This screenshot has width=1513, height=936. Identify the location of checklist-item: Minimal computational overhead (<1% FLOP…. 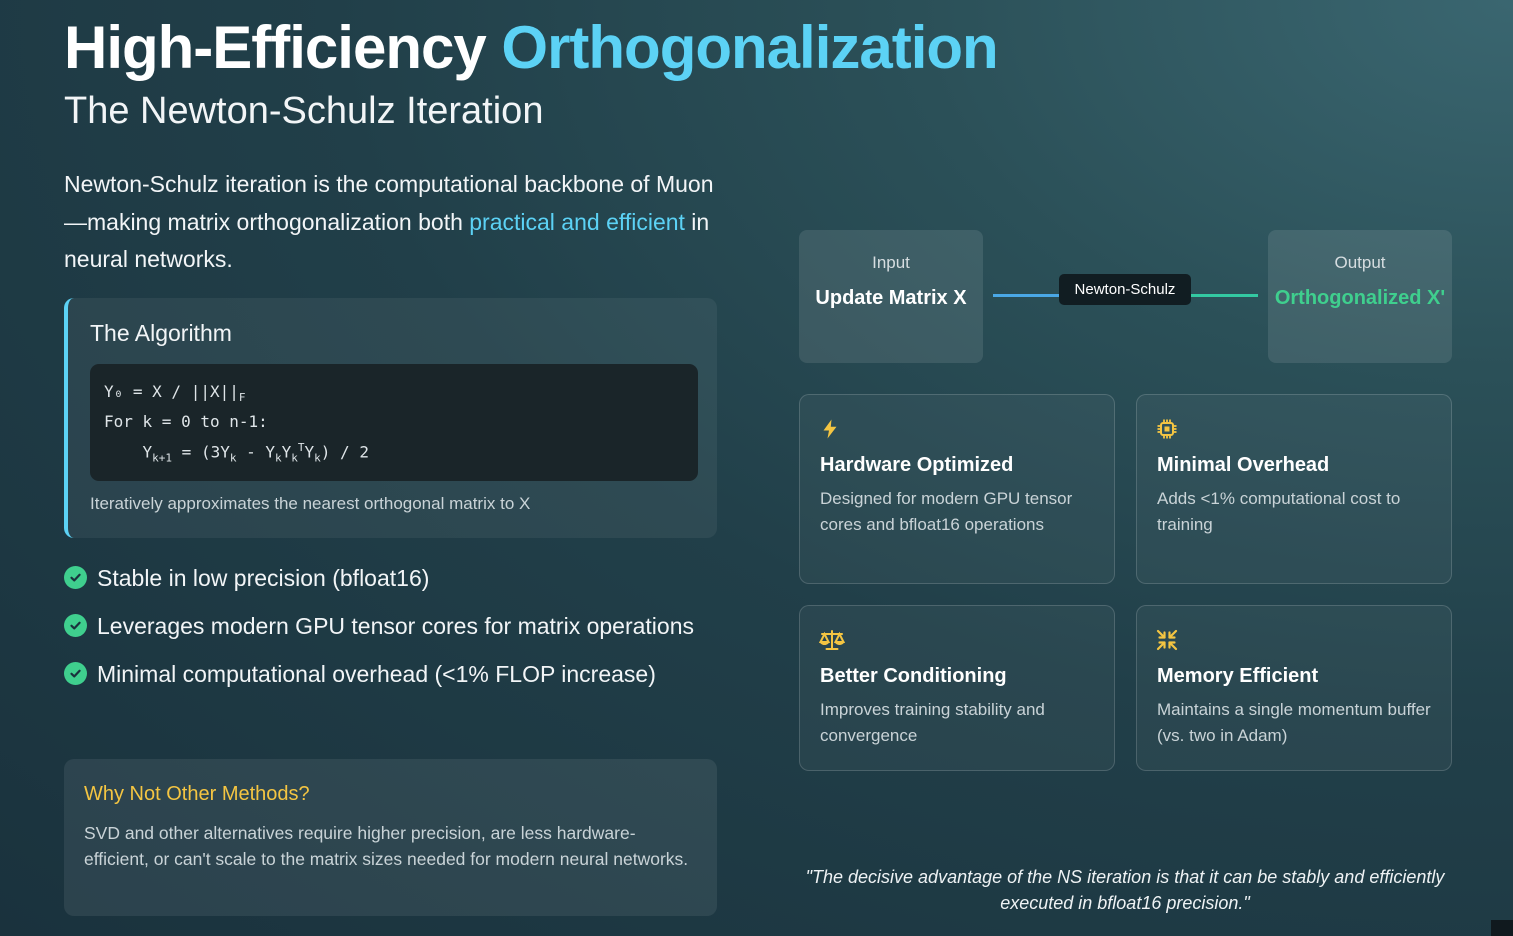
(394, 674).